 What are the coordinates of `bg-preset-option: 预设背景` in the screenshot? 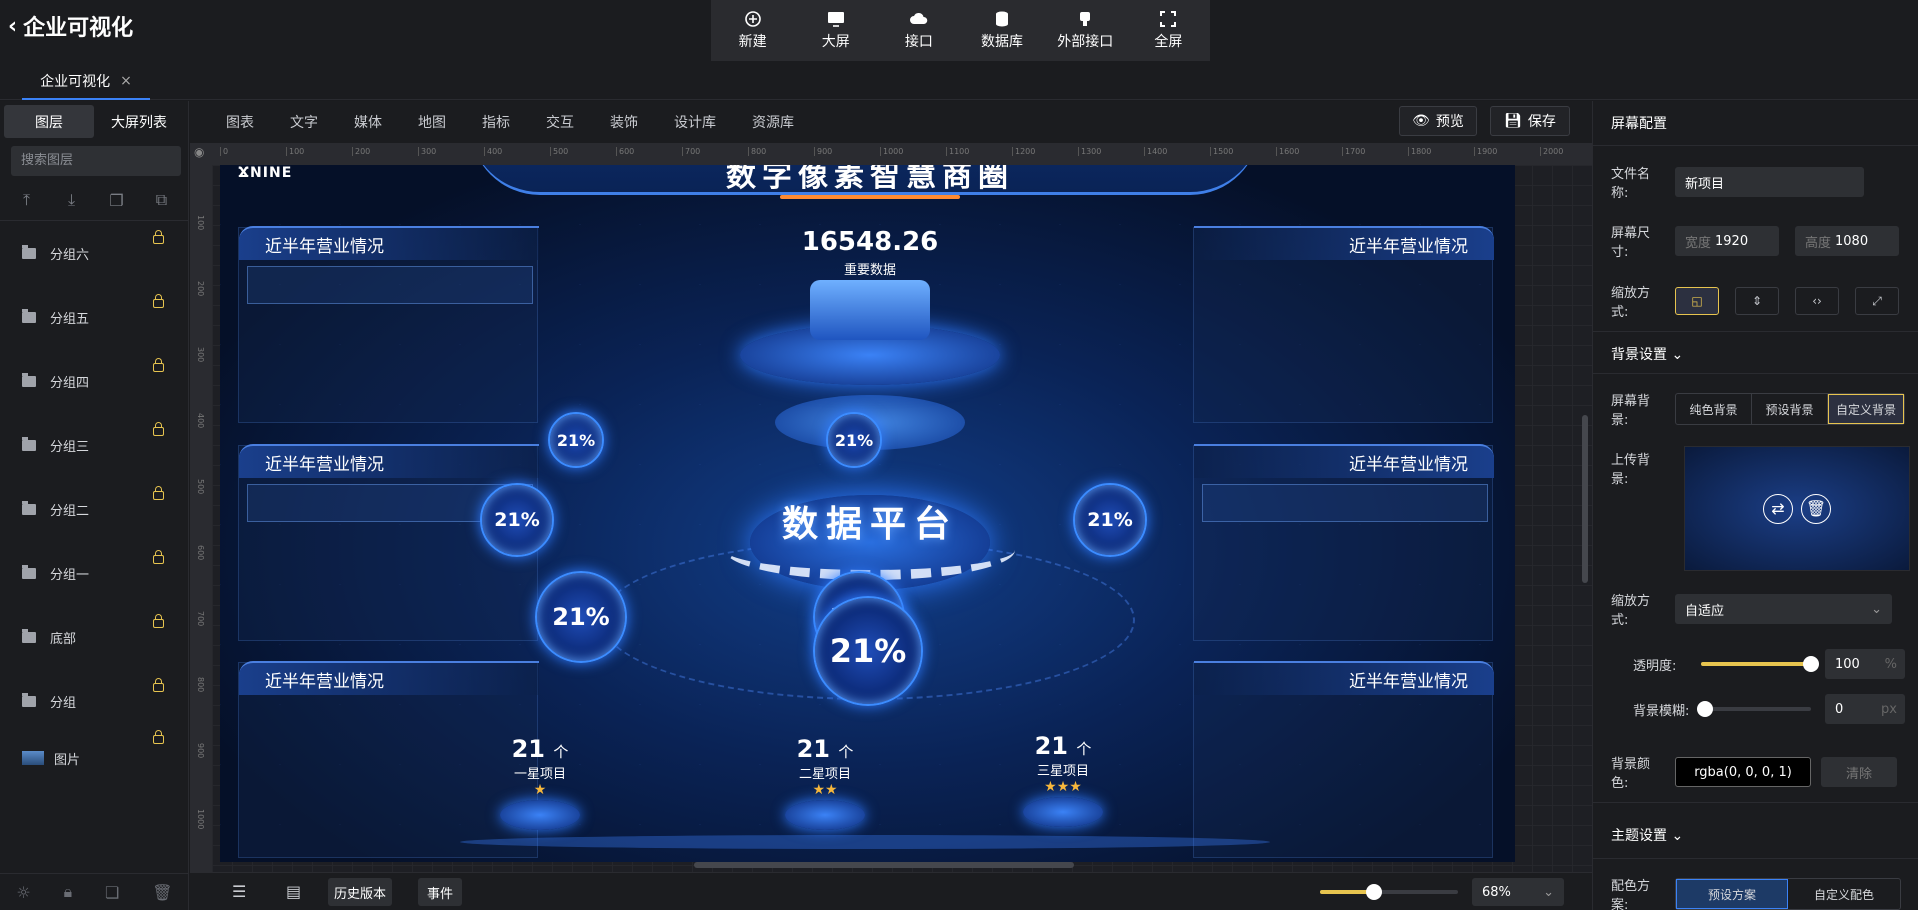 It's located at (1790, 409).